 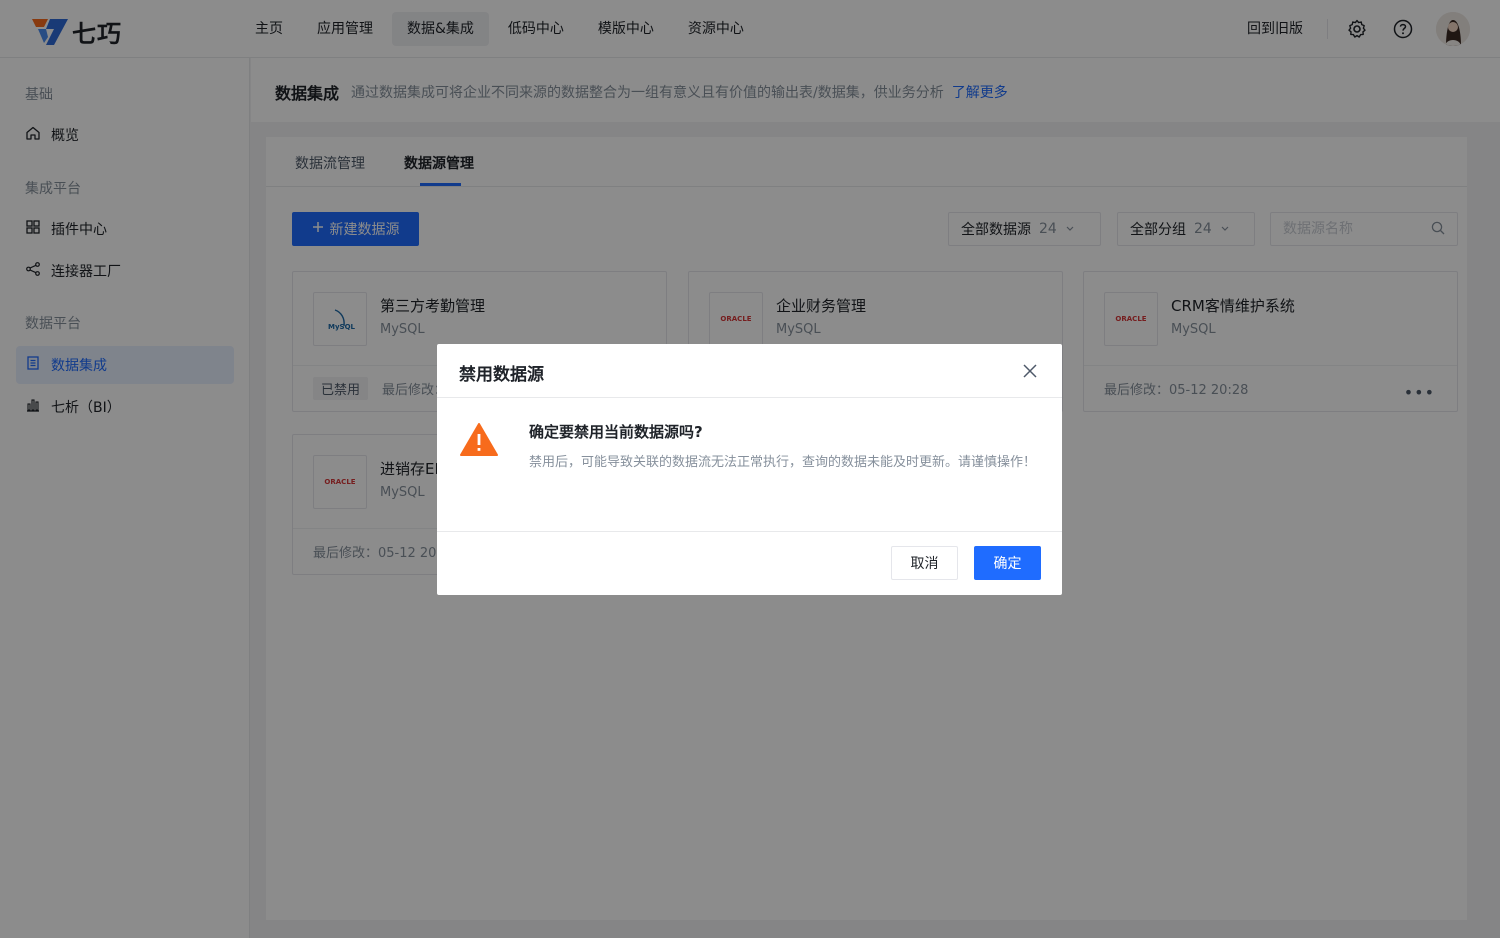 I want to click on warning-icon, so click(x=479, y=442).